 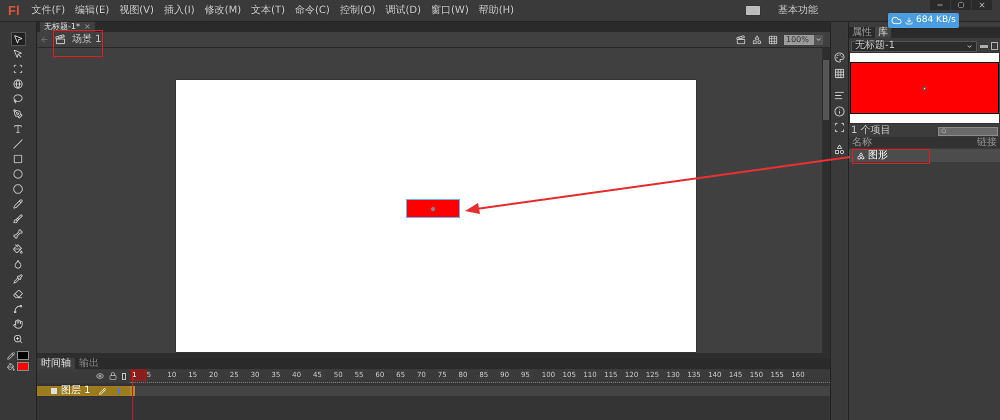 What do you see at coordinates (18, 294) in the screenshot?
I see `eraser-tool-icon` at bounding box center [18, 294].